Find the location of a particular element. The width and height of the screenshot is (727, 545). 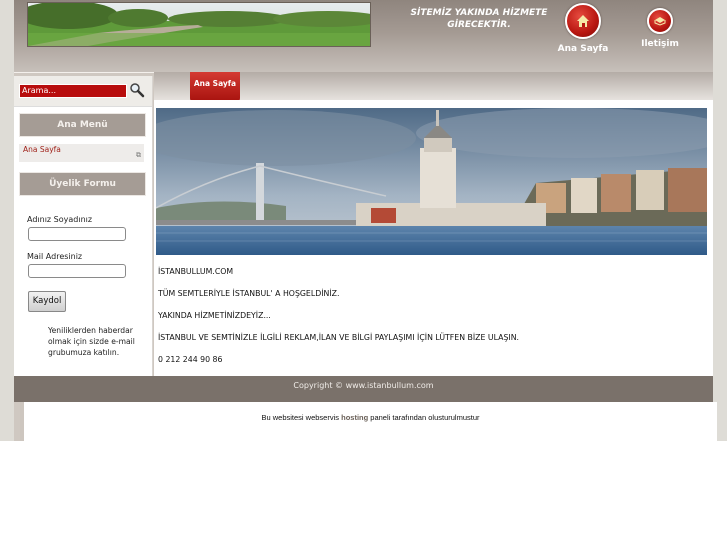

nav-home-label: Ana Sayfa is located at coordinates (583, 49).